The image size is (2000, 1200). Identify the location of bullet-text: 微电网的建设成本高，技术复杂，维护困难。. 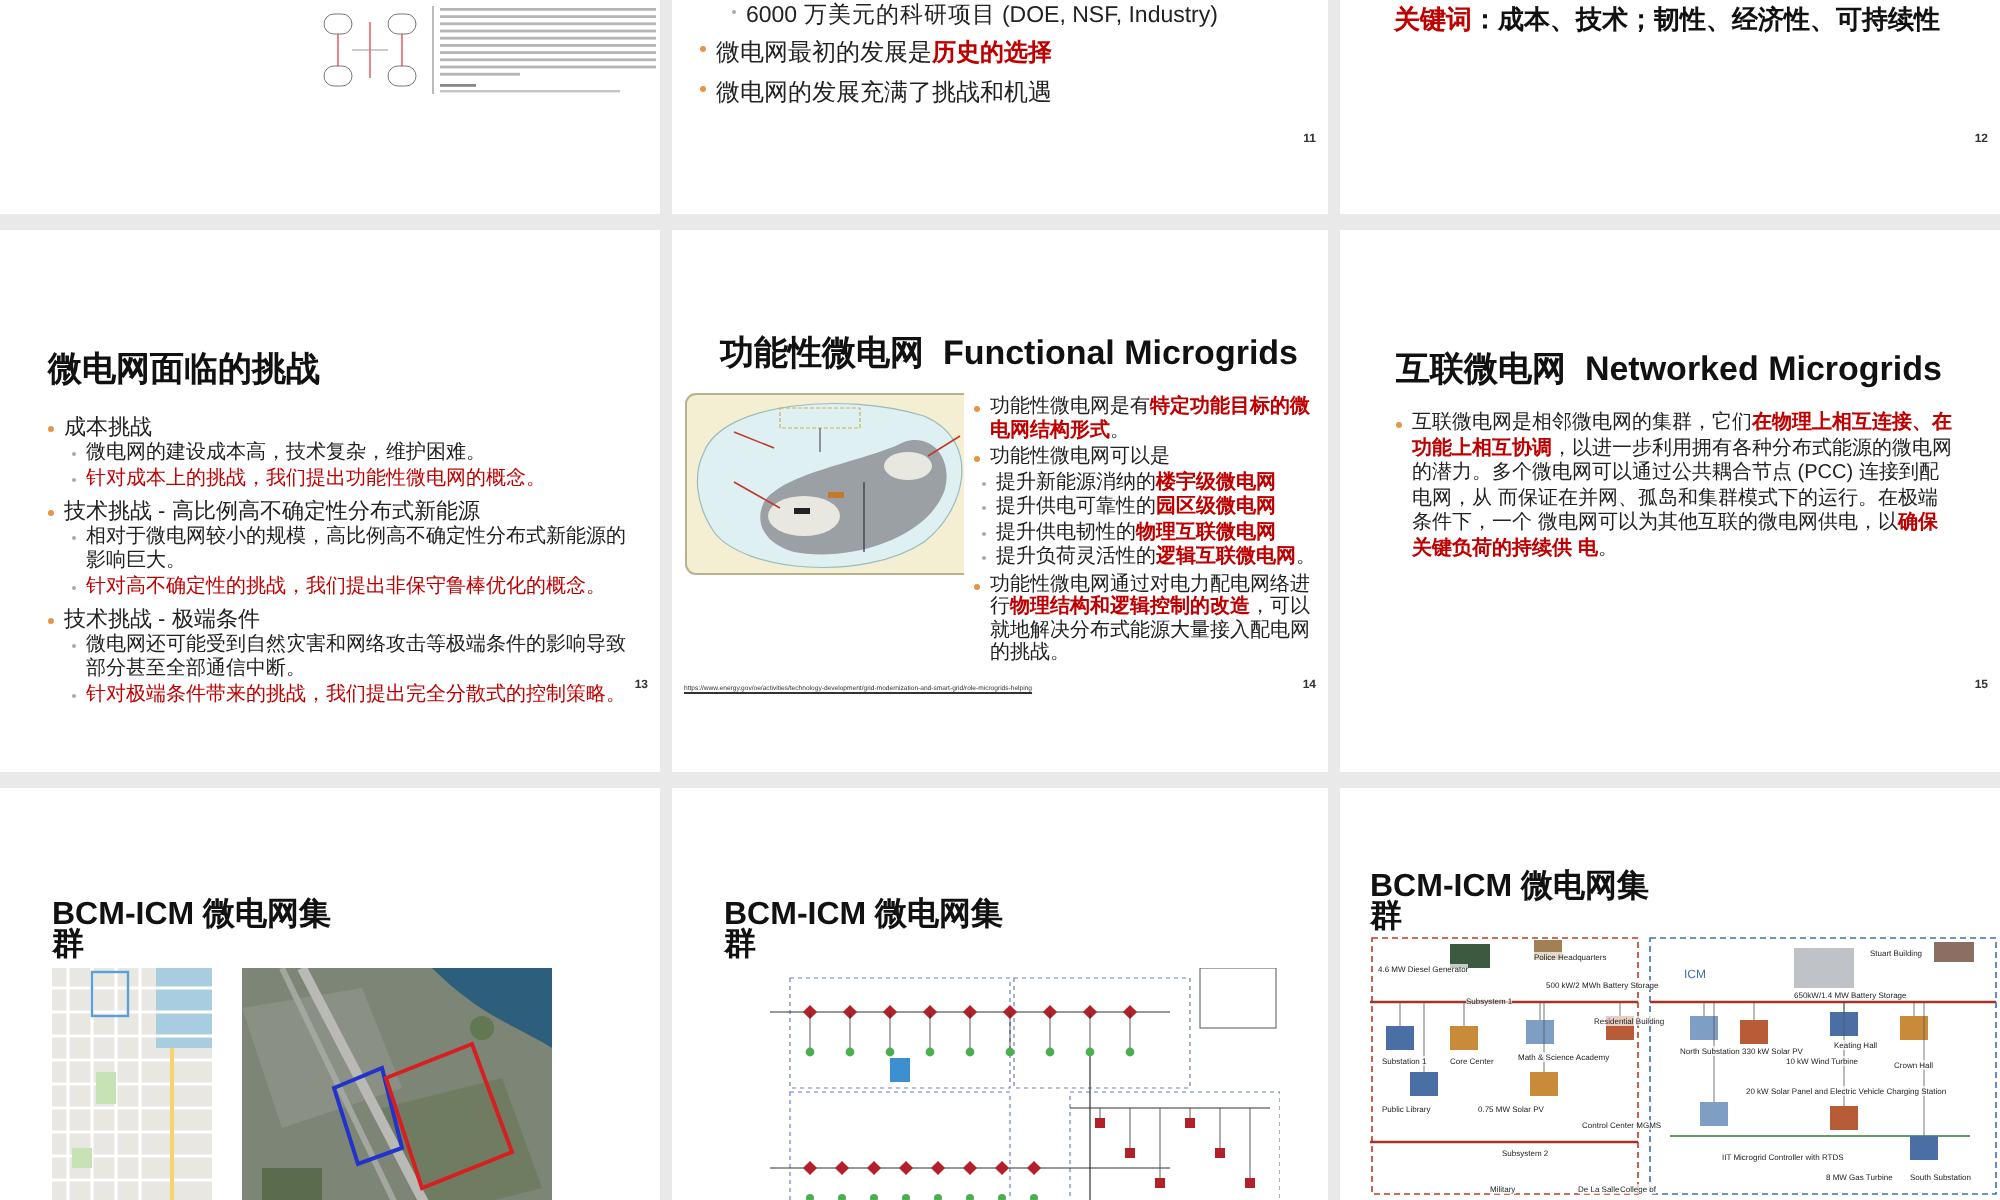
(286, 454).